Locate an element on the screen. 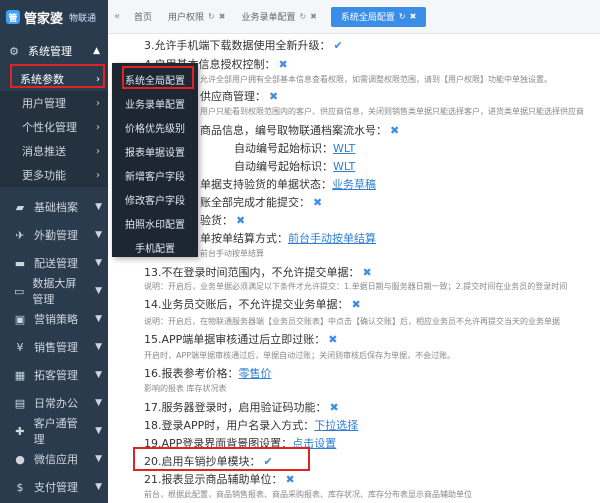 This screenshot has height=503, width=600. sidebar-item-label: 微信应用 is located at coordinates (56, 459).